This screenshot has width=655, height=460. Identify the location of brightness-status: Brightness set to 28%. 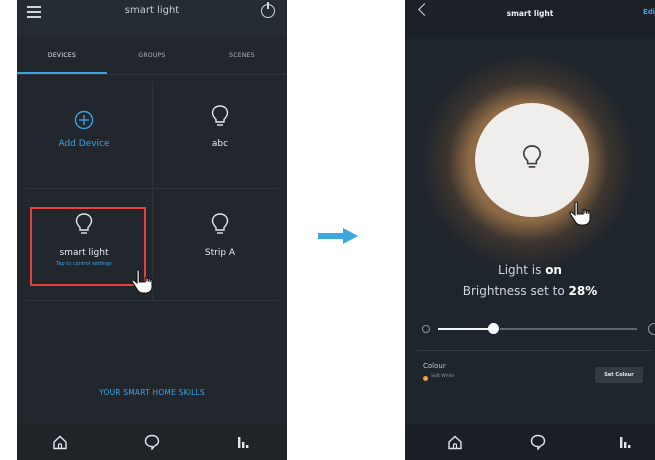
(530, 291).